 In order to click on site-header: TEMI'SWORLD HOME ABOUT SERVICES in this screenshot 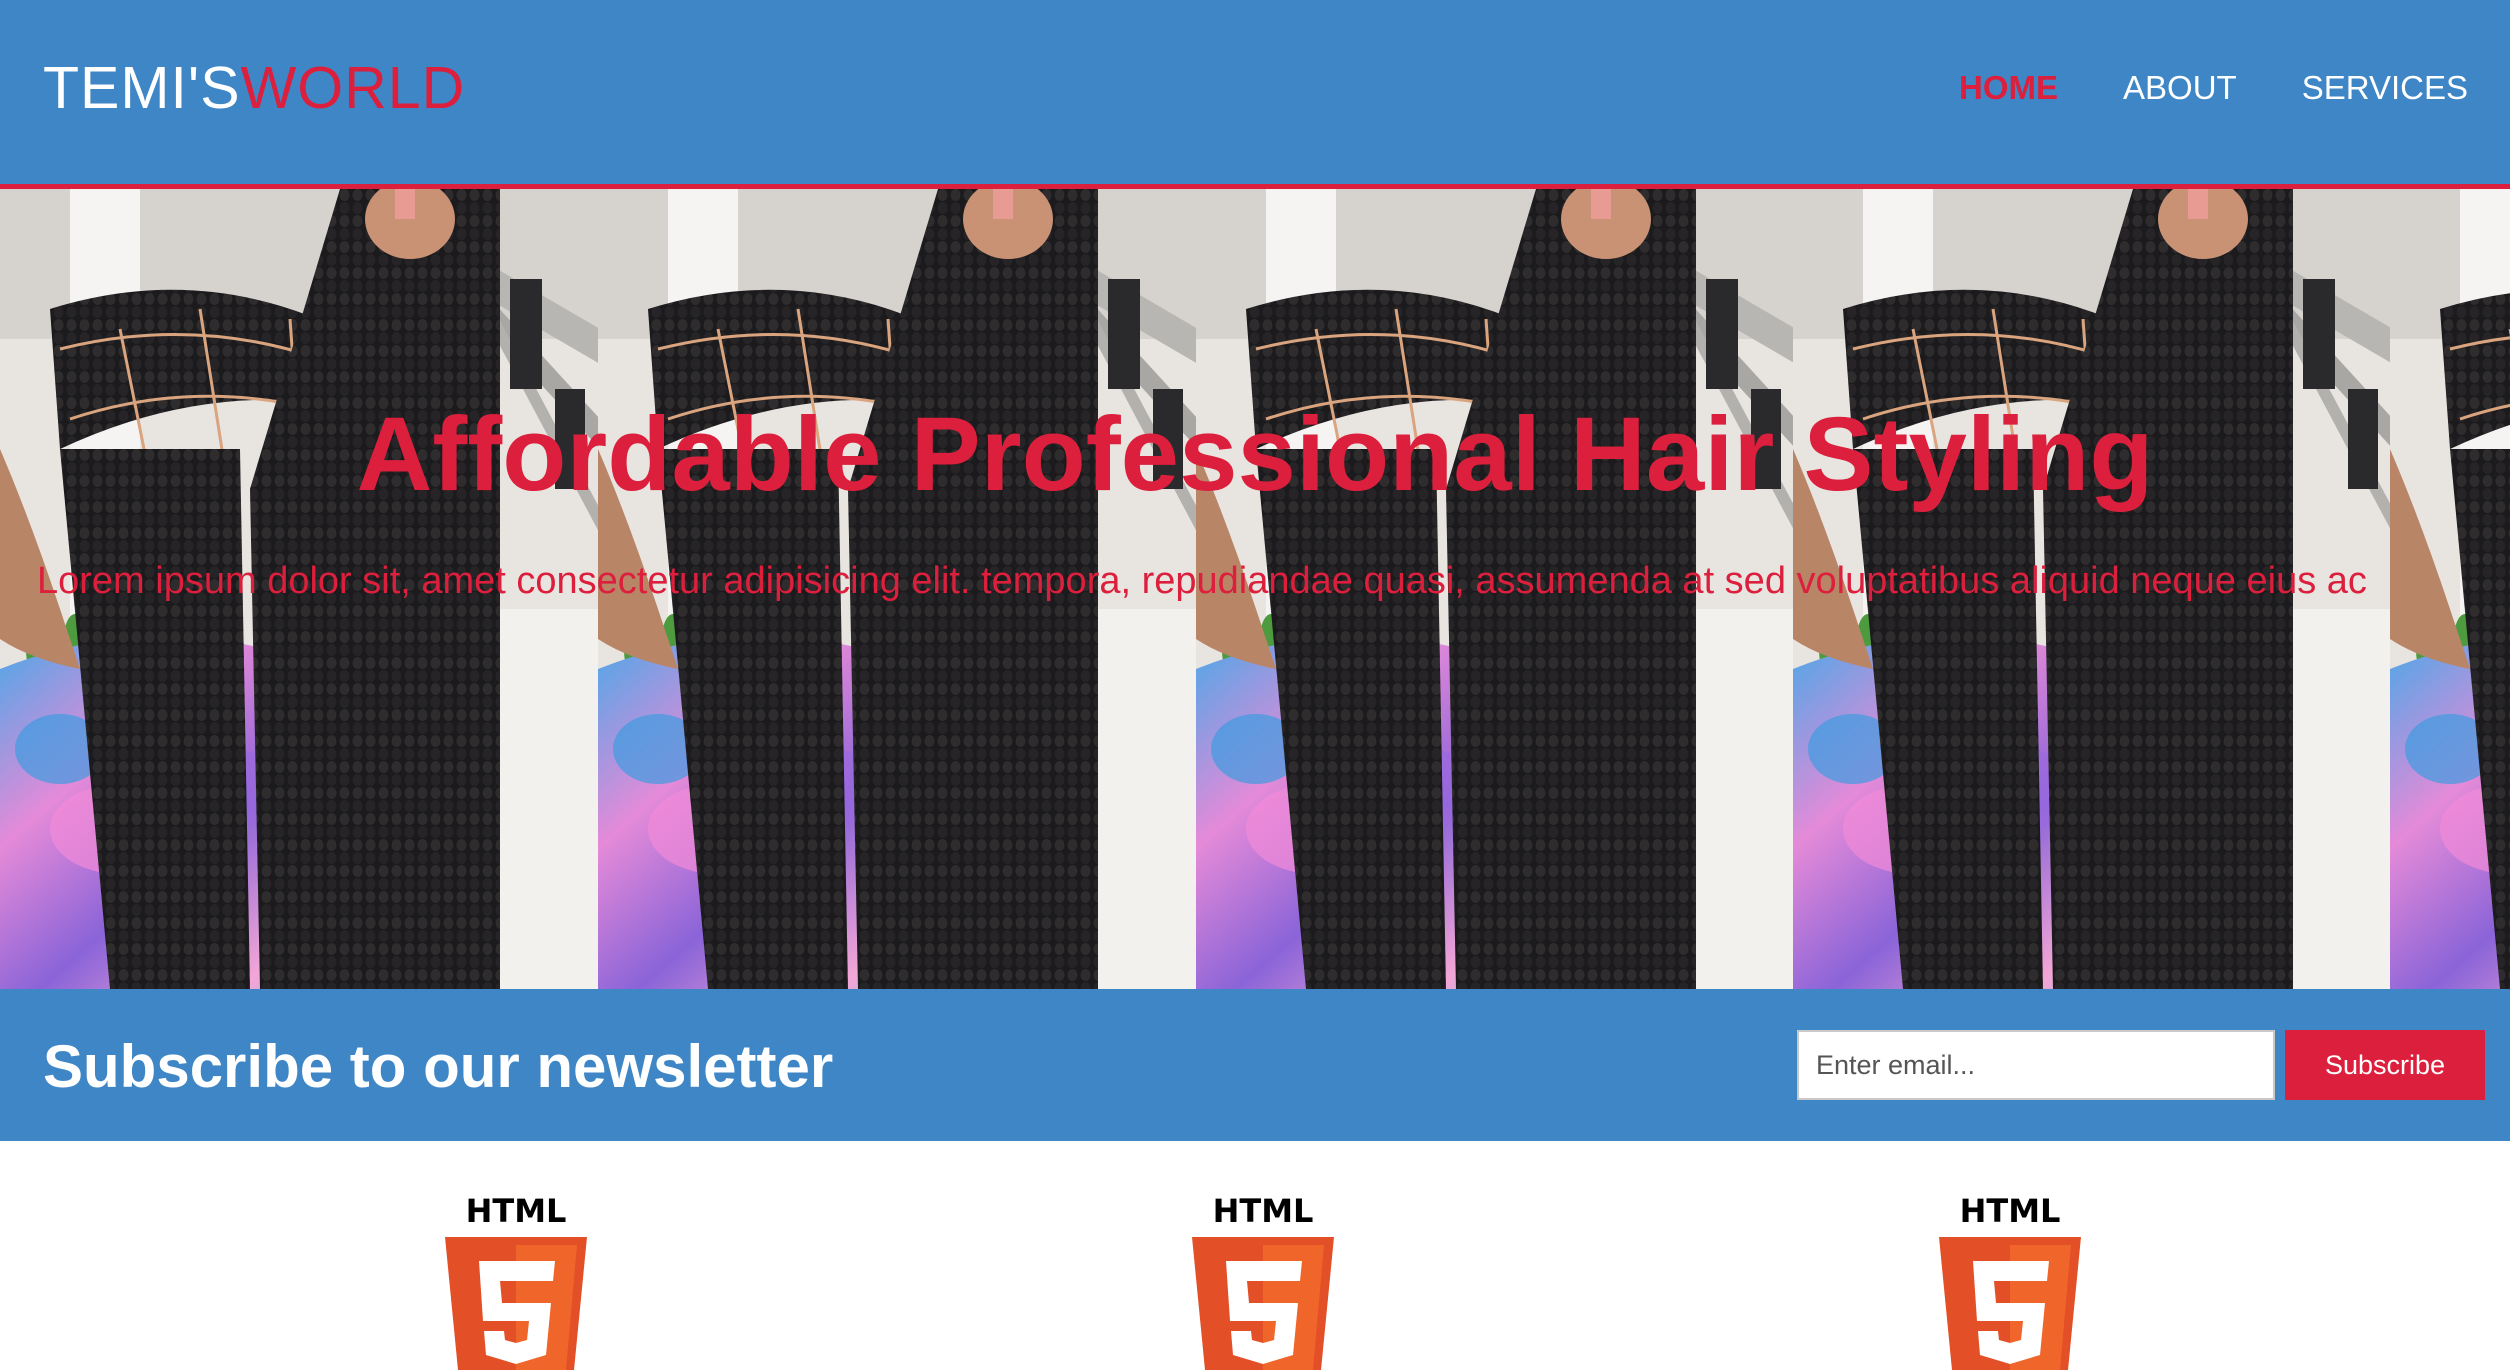, I will do `click(1255, 92)`.